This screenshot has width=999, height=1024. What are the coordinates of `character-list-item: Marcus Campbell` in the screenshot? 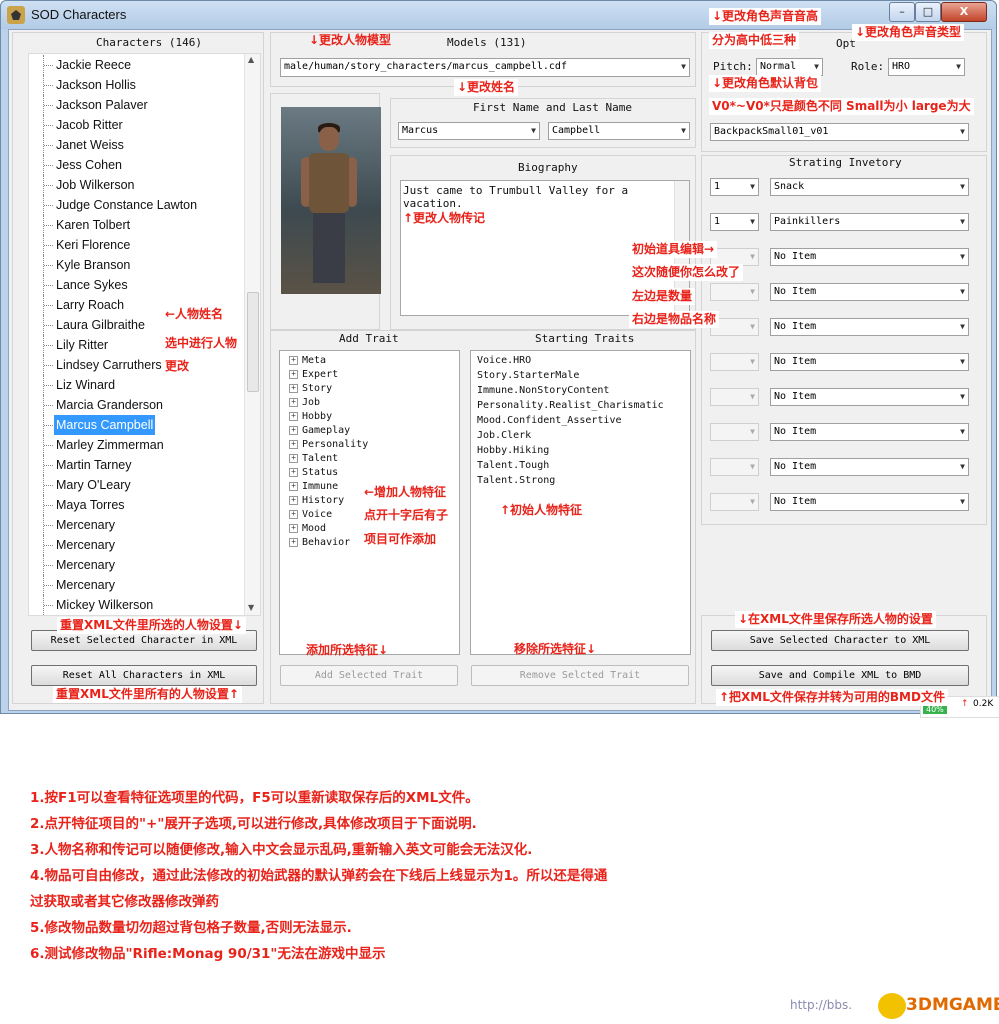 It's located at (136, 425).